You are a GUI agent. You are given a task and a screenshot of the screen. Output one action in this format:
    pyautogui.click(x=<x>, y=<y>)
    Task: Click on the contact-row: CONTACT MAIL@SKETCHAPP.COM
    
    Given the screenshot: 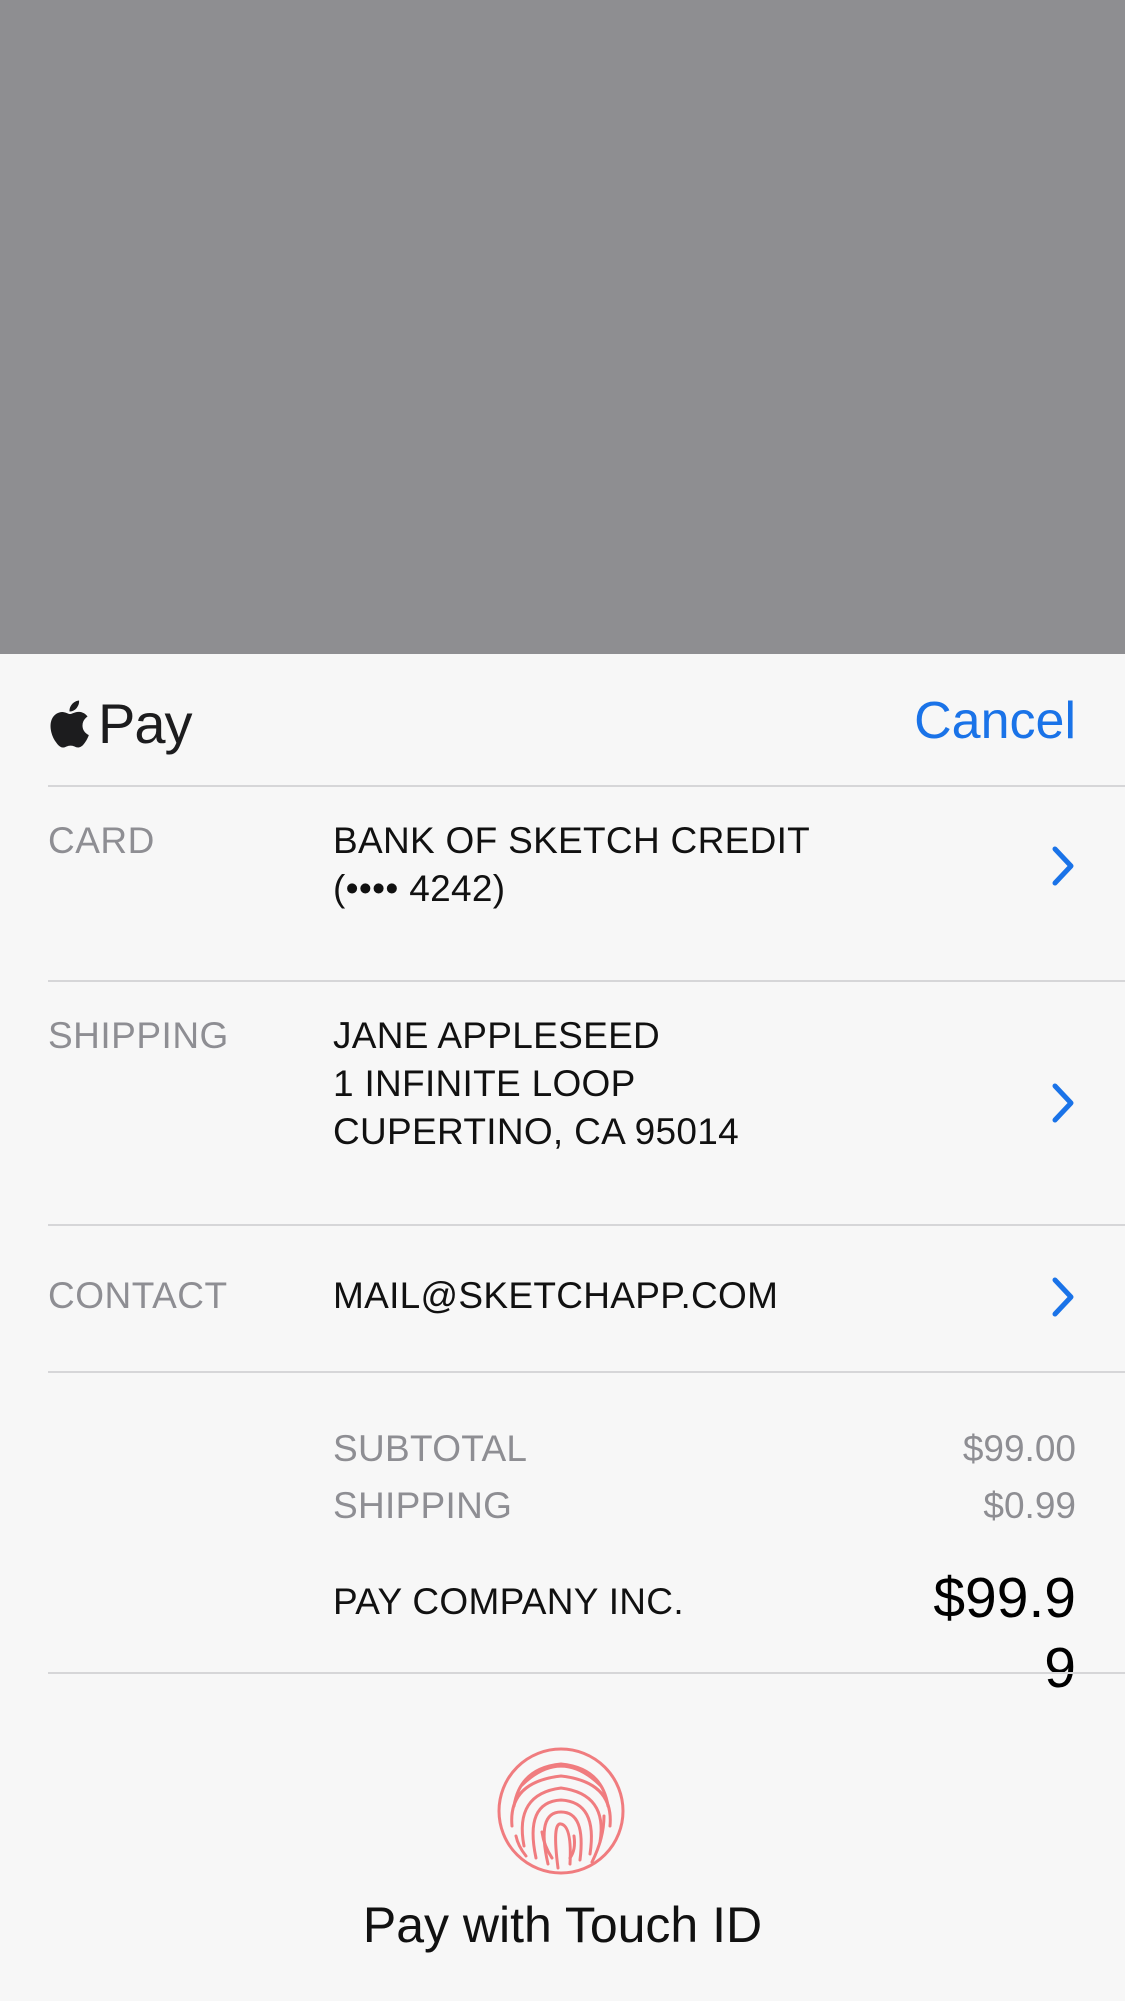 What is the action you would take?
    pyautogui.click(x=562, y=1298)
    